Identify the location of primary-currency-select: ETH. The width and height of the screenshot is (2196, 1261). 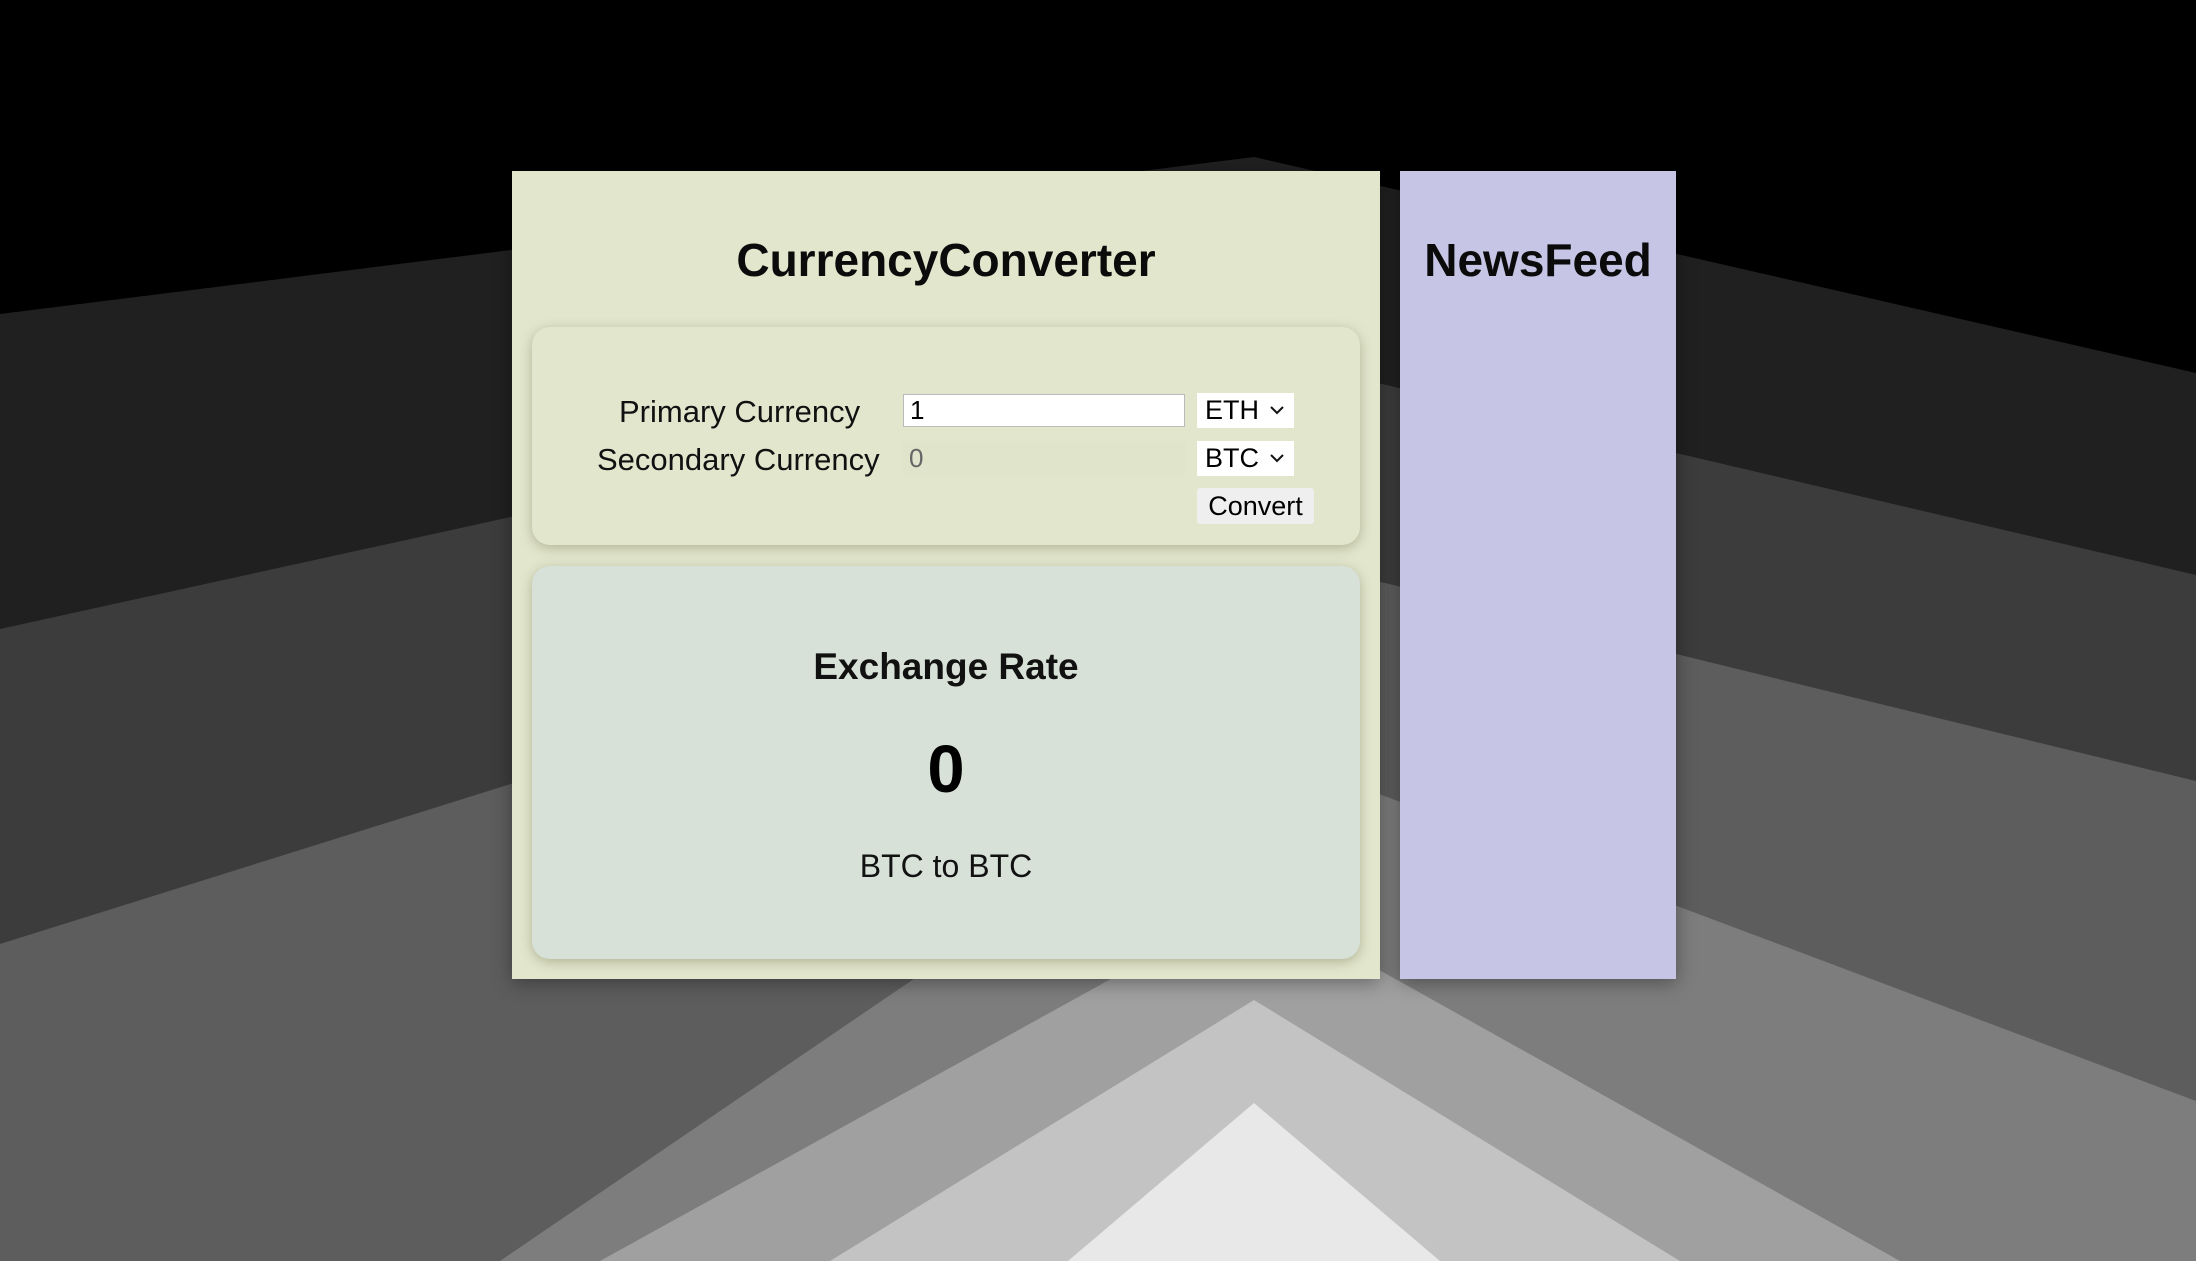
(1245, 410).